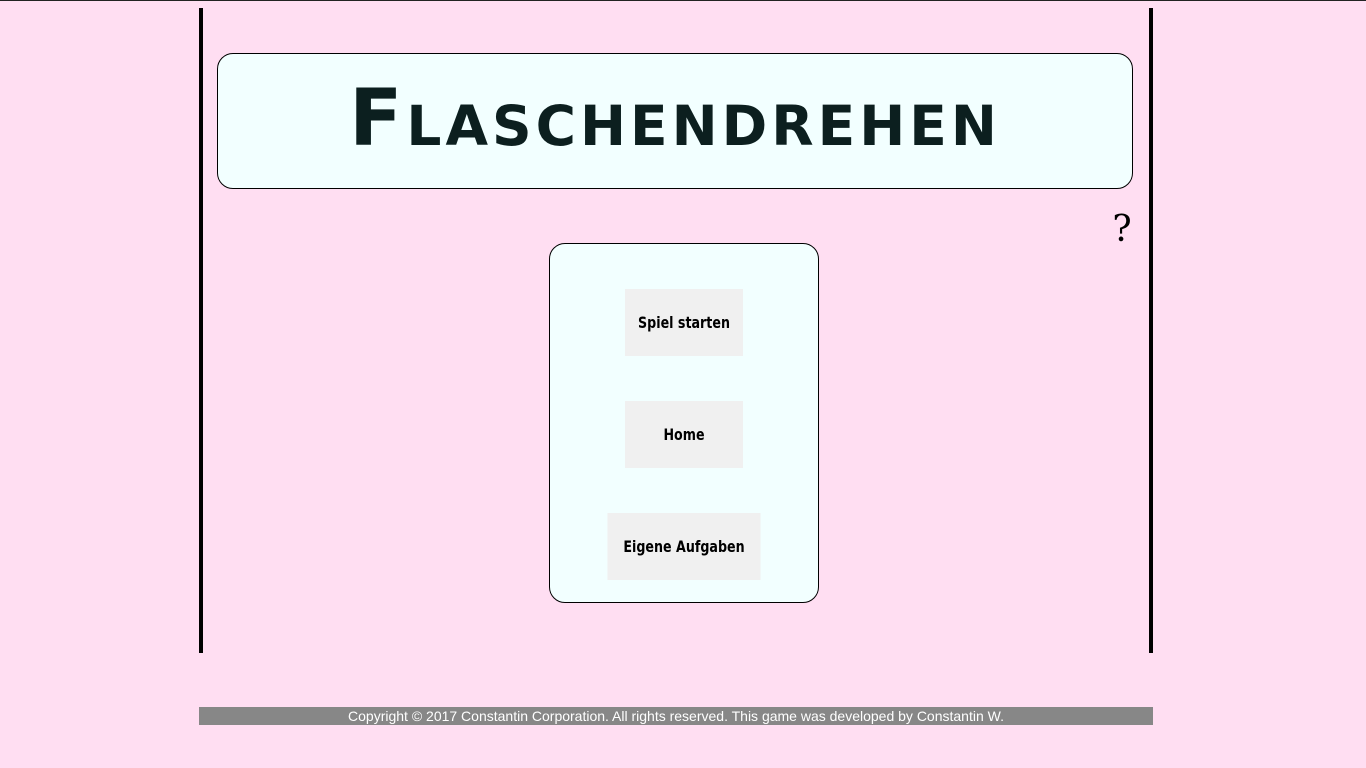 The height and width of the screenshot is (768, 1366). What do you see at coordinates (1122, 230) in the screenshot?
I see `help-button: ?` at bounding box center [1122, 230].